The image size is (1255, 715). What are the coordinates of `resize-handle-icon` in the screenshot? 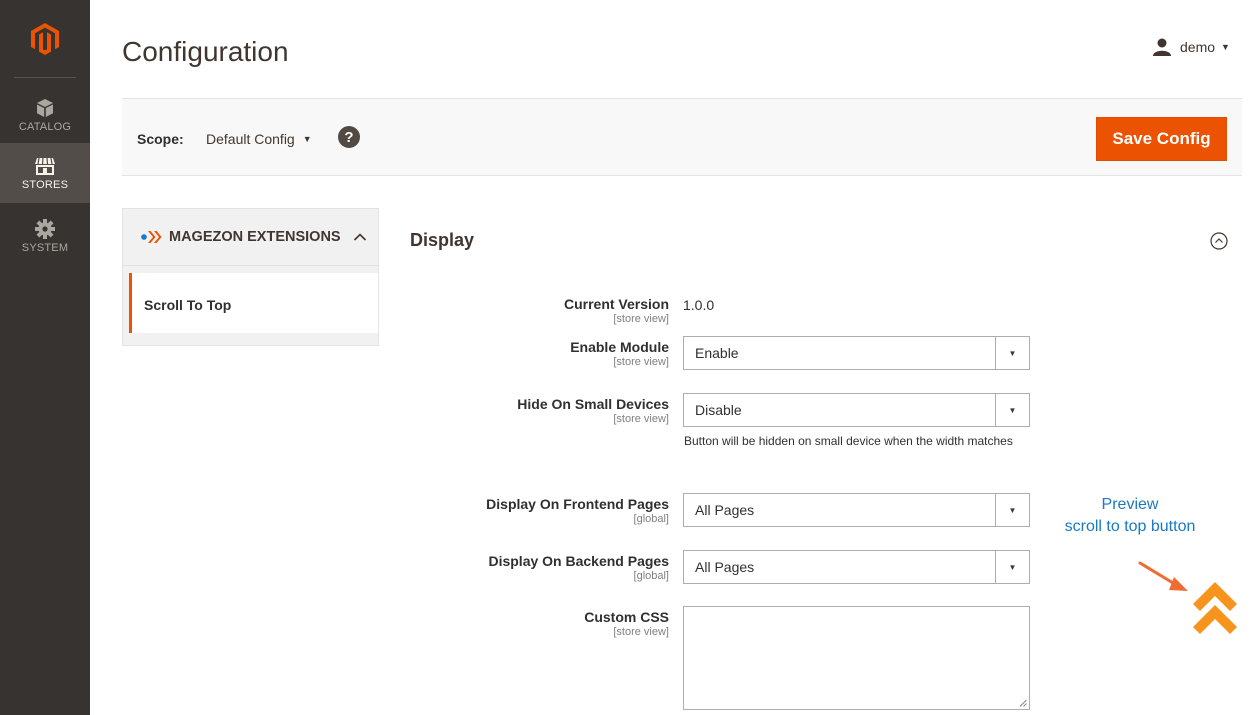 It's located at (1023, 703).